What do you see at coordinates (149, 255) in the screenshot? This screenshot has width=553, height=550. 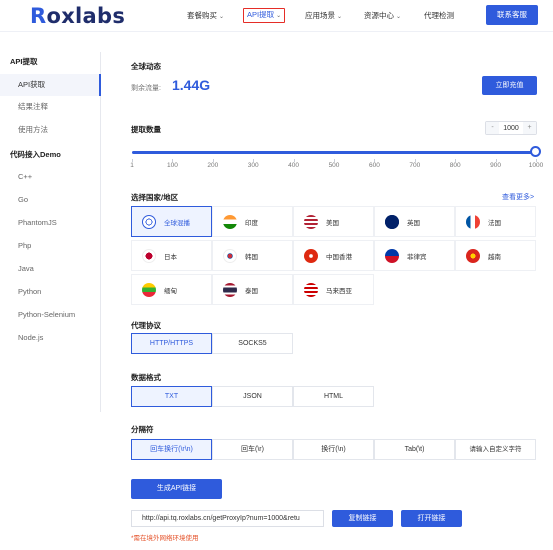 I see `japan-flag-icon` at bounding box center [149, 255].